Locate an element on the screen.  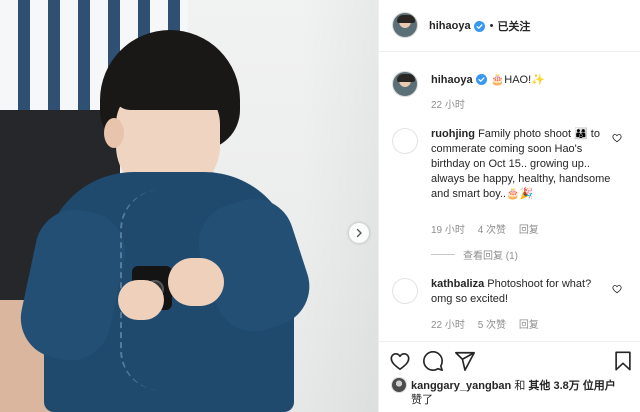
comment-username: kathbaliza is located at coordinates (457, 284).